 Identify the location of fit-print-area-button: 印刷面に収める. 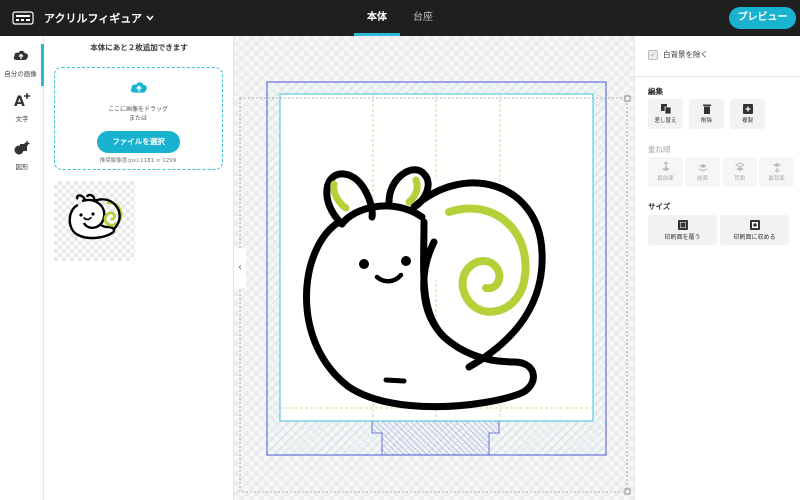
(754, 230).